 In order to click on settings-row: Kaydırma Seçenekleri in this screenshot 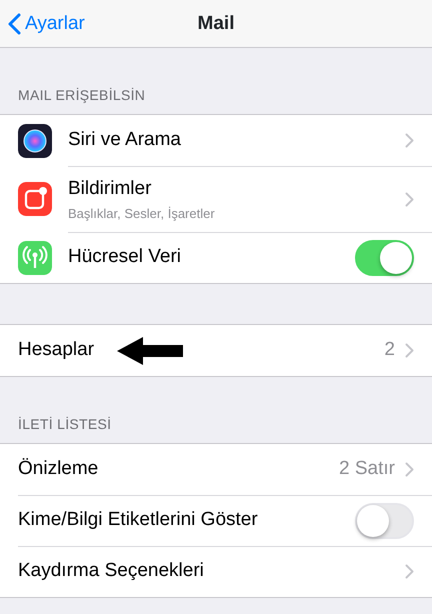, I will do `click(216, 571)`.